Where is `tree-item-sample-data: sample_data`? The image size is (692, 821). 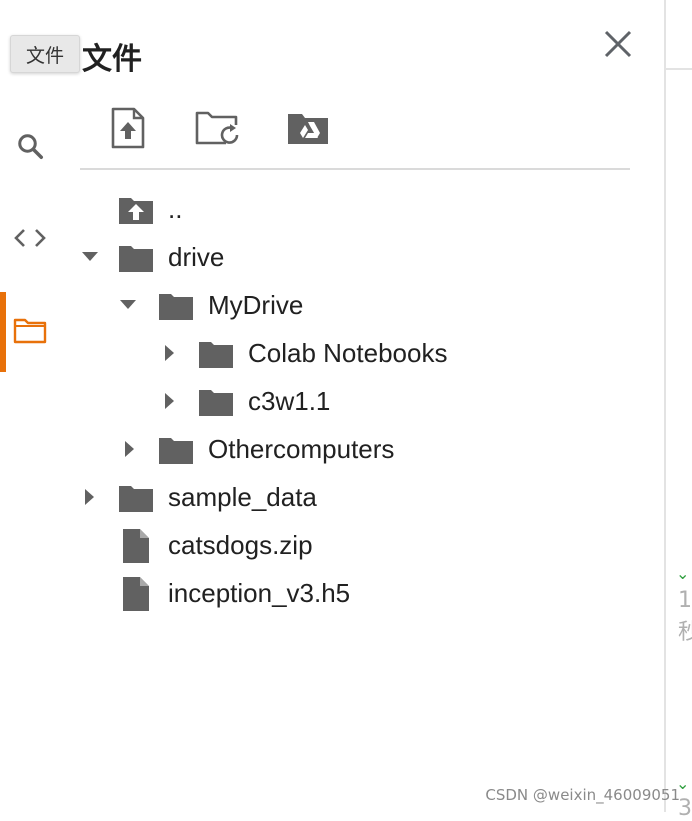 tree-item-sample-data: sample_data is located at coordinates (355, 497).